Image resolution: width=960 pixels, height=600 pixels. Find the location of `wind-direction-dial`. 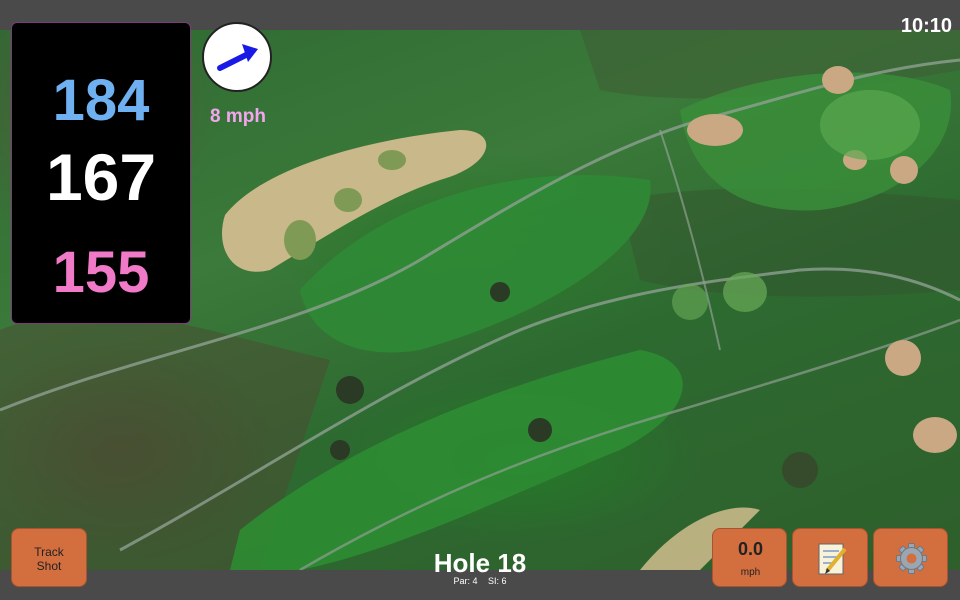

wind-direction-dial is located at coordinates (237, 57).